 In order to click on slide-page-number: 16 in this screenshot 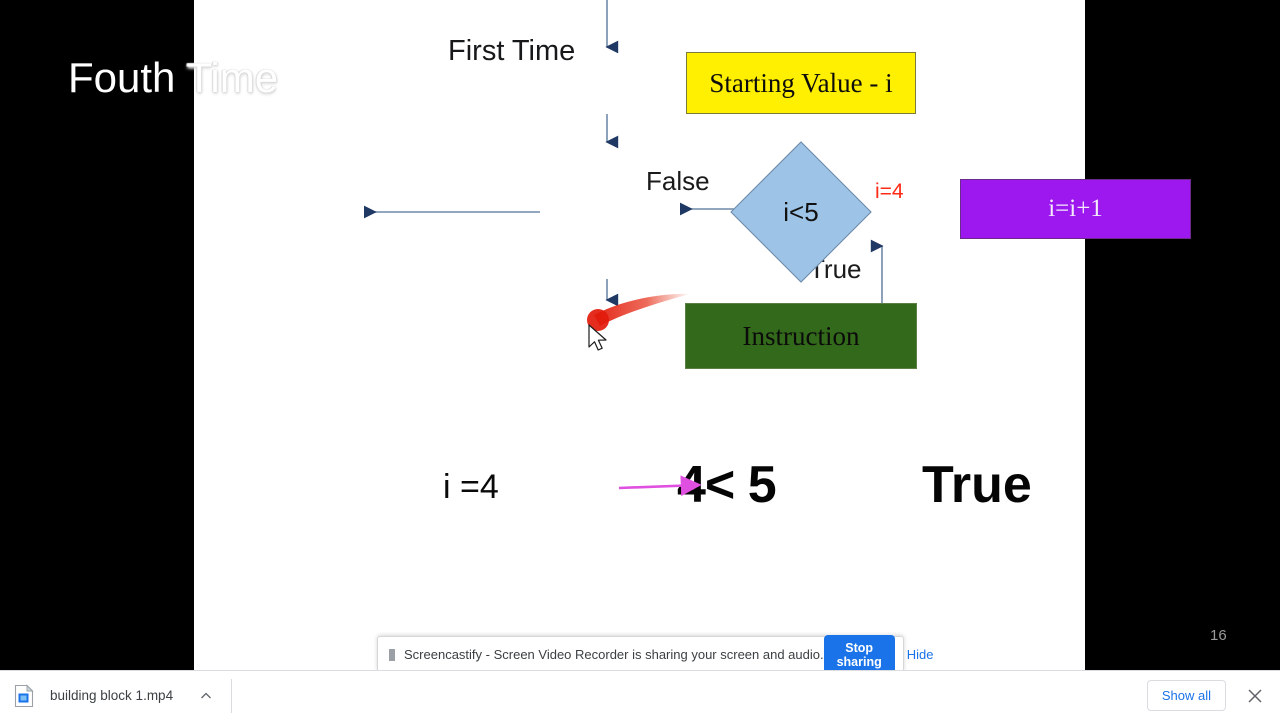, I will do `click(1218, 635)`.